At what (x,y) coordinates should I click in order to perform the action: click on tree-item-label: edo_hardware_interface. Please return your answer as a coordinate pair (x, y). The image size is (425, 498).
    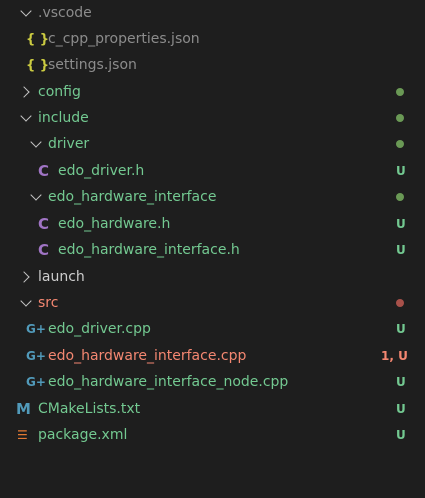
    Looking at the image, I should click on (132, 197).